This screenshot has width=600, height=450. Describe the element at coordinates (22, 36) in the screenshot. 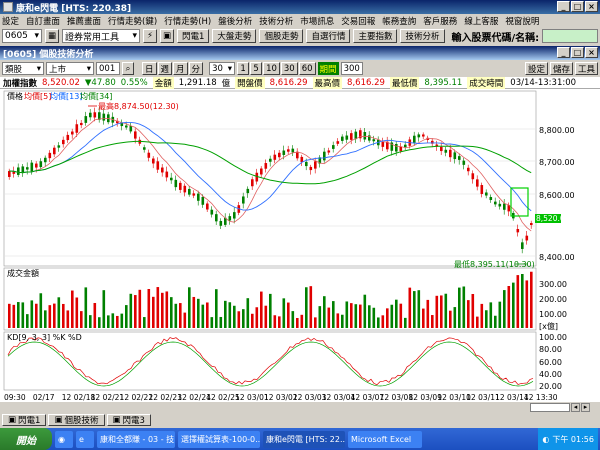

I see `code-select: 0605 ▾` at that location.